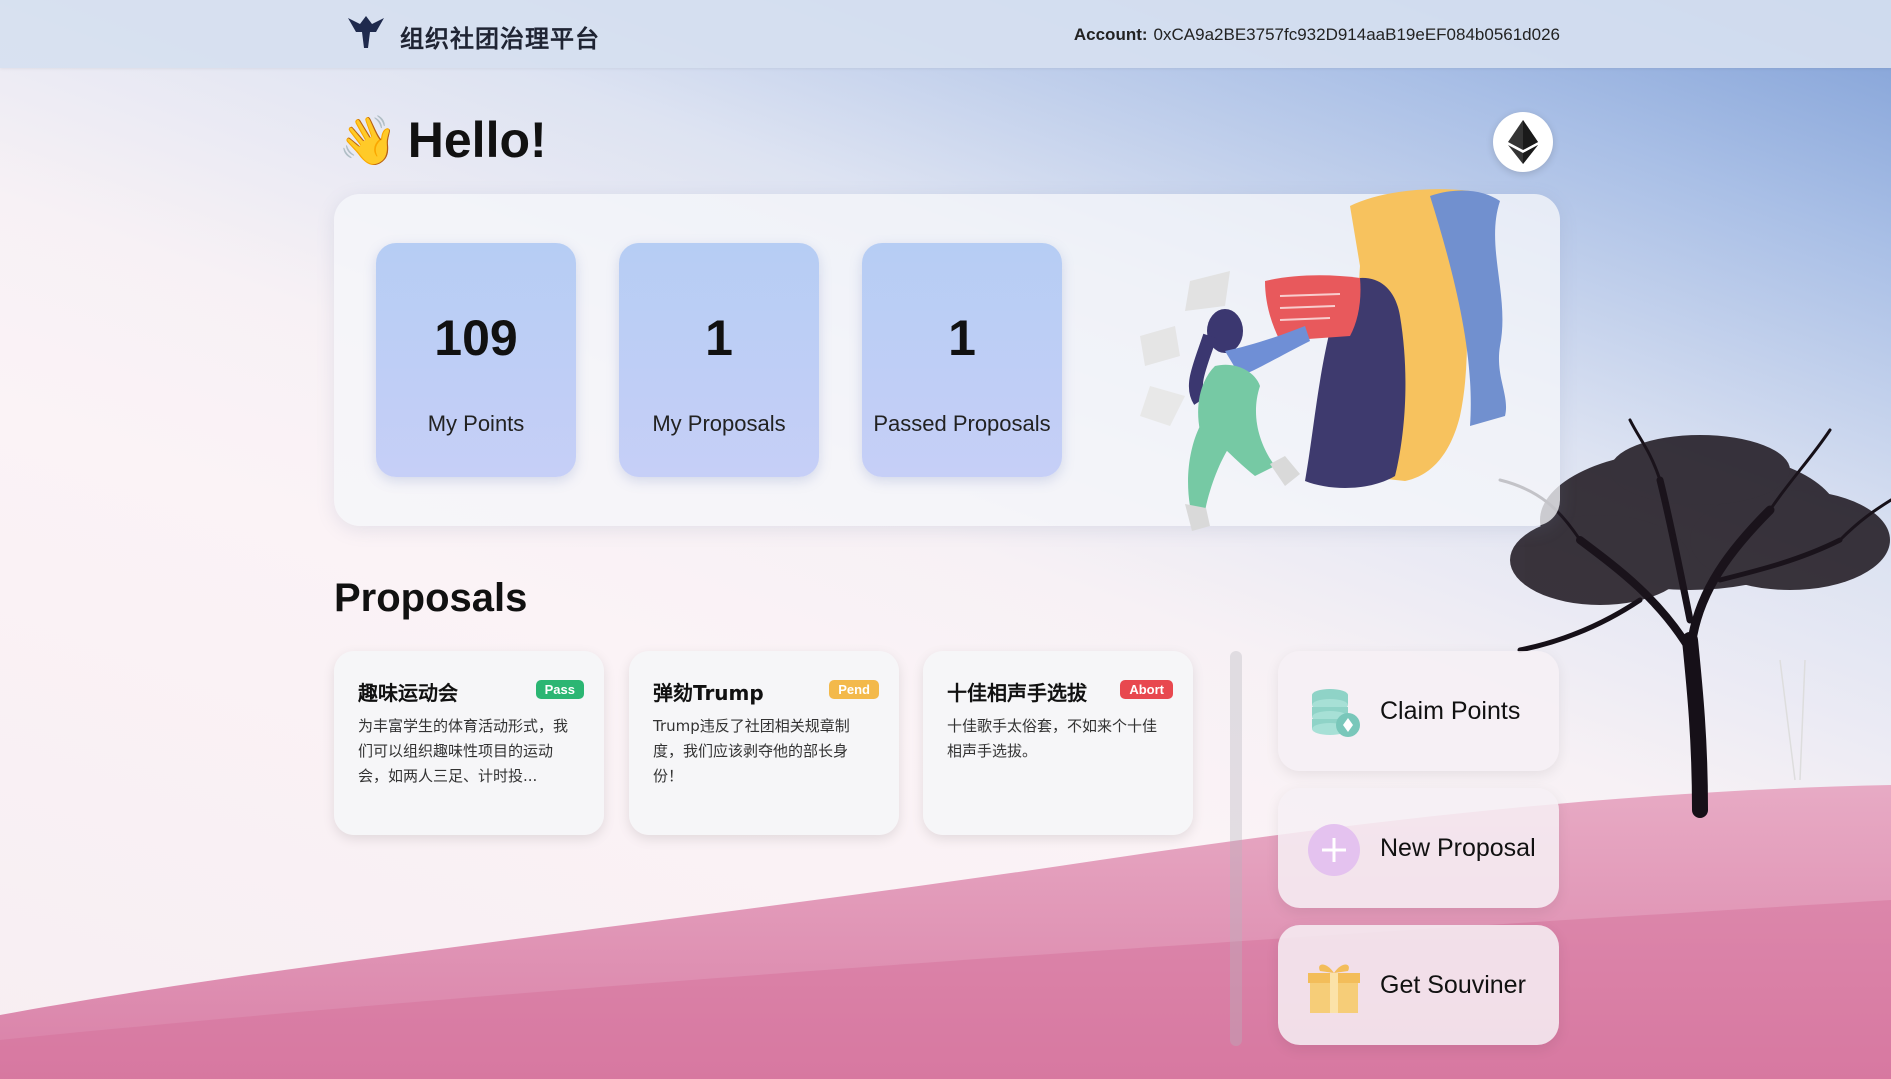  I want to click on stat-card-points: 109 My Points, so click(476, 360).